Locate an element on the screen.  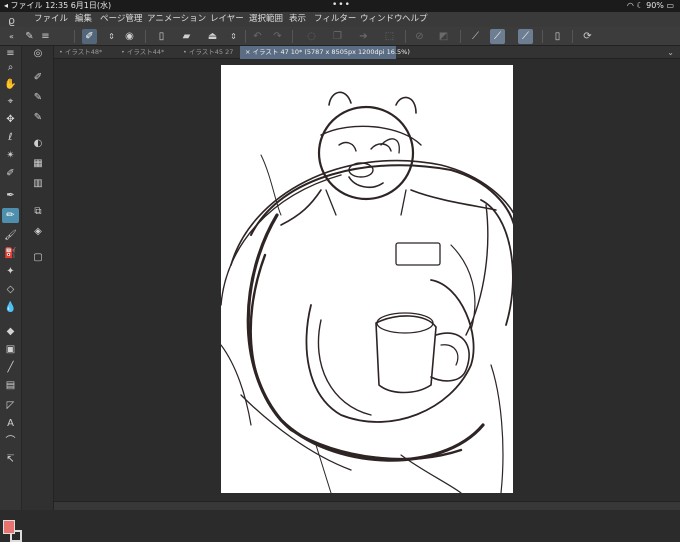
new-file-icon: ▯ is located at coordinates (161, 36).